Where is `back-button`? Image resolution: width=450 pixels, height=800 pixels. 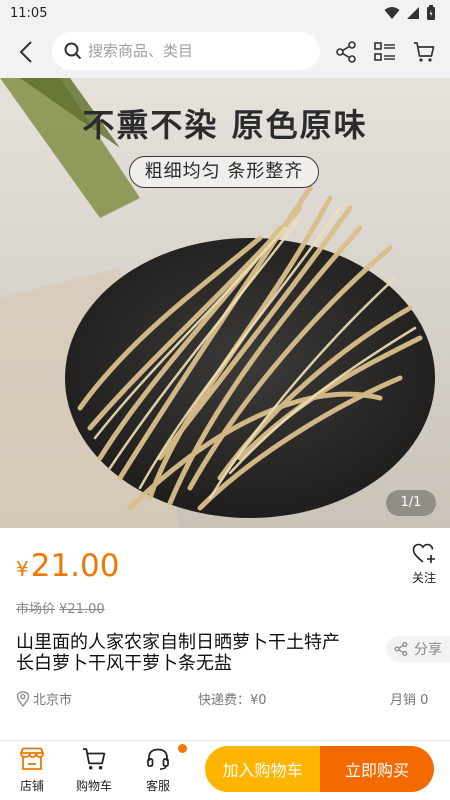 back-button is located at coordinates (26, 52).